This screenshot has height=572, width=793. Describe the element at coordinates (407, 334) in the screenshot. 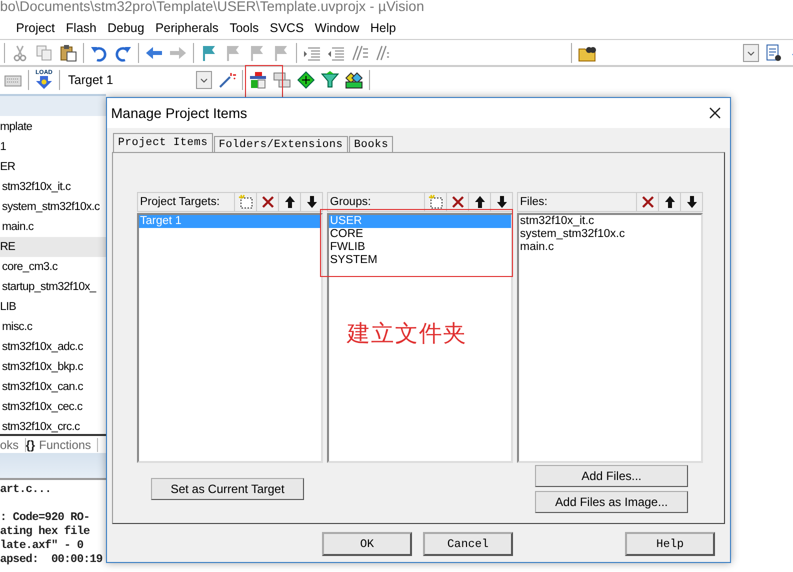

I see `annotation-text: 建立文件夹` at that location.